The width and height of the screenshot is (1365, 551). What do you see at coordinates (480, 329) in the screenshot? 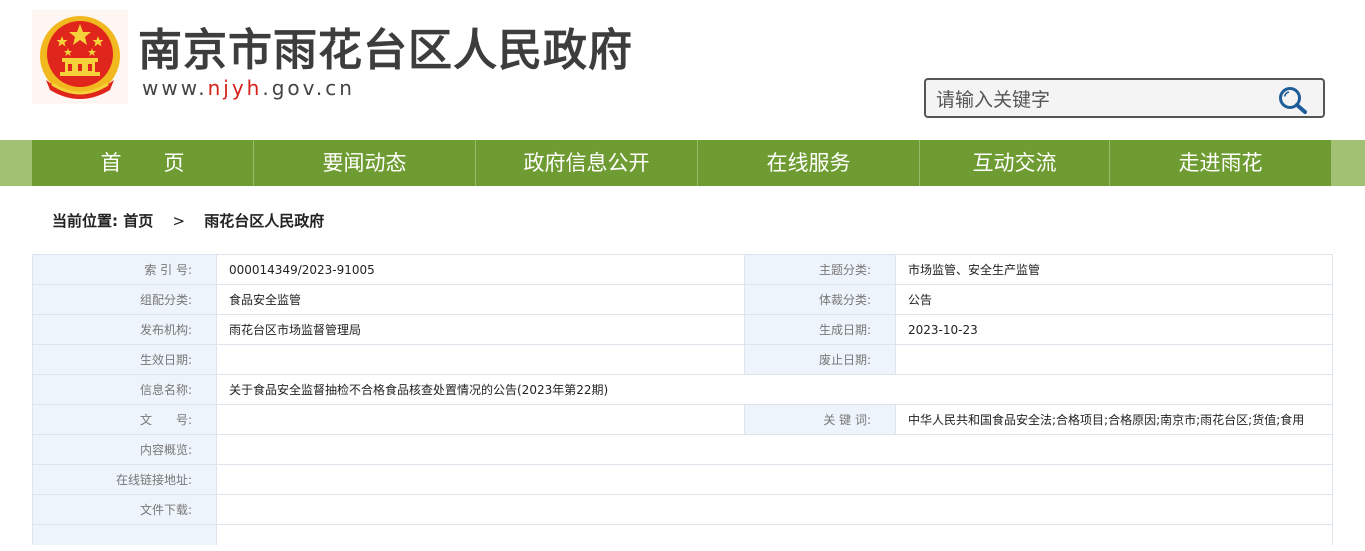
I see `publisher-value: 雨花台区市场监督管理局` at bounding box center [480, 329].